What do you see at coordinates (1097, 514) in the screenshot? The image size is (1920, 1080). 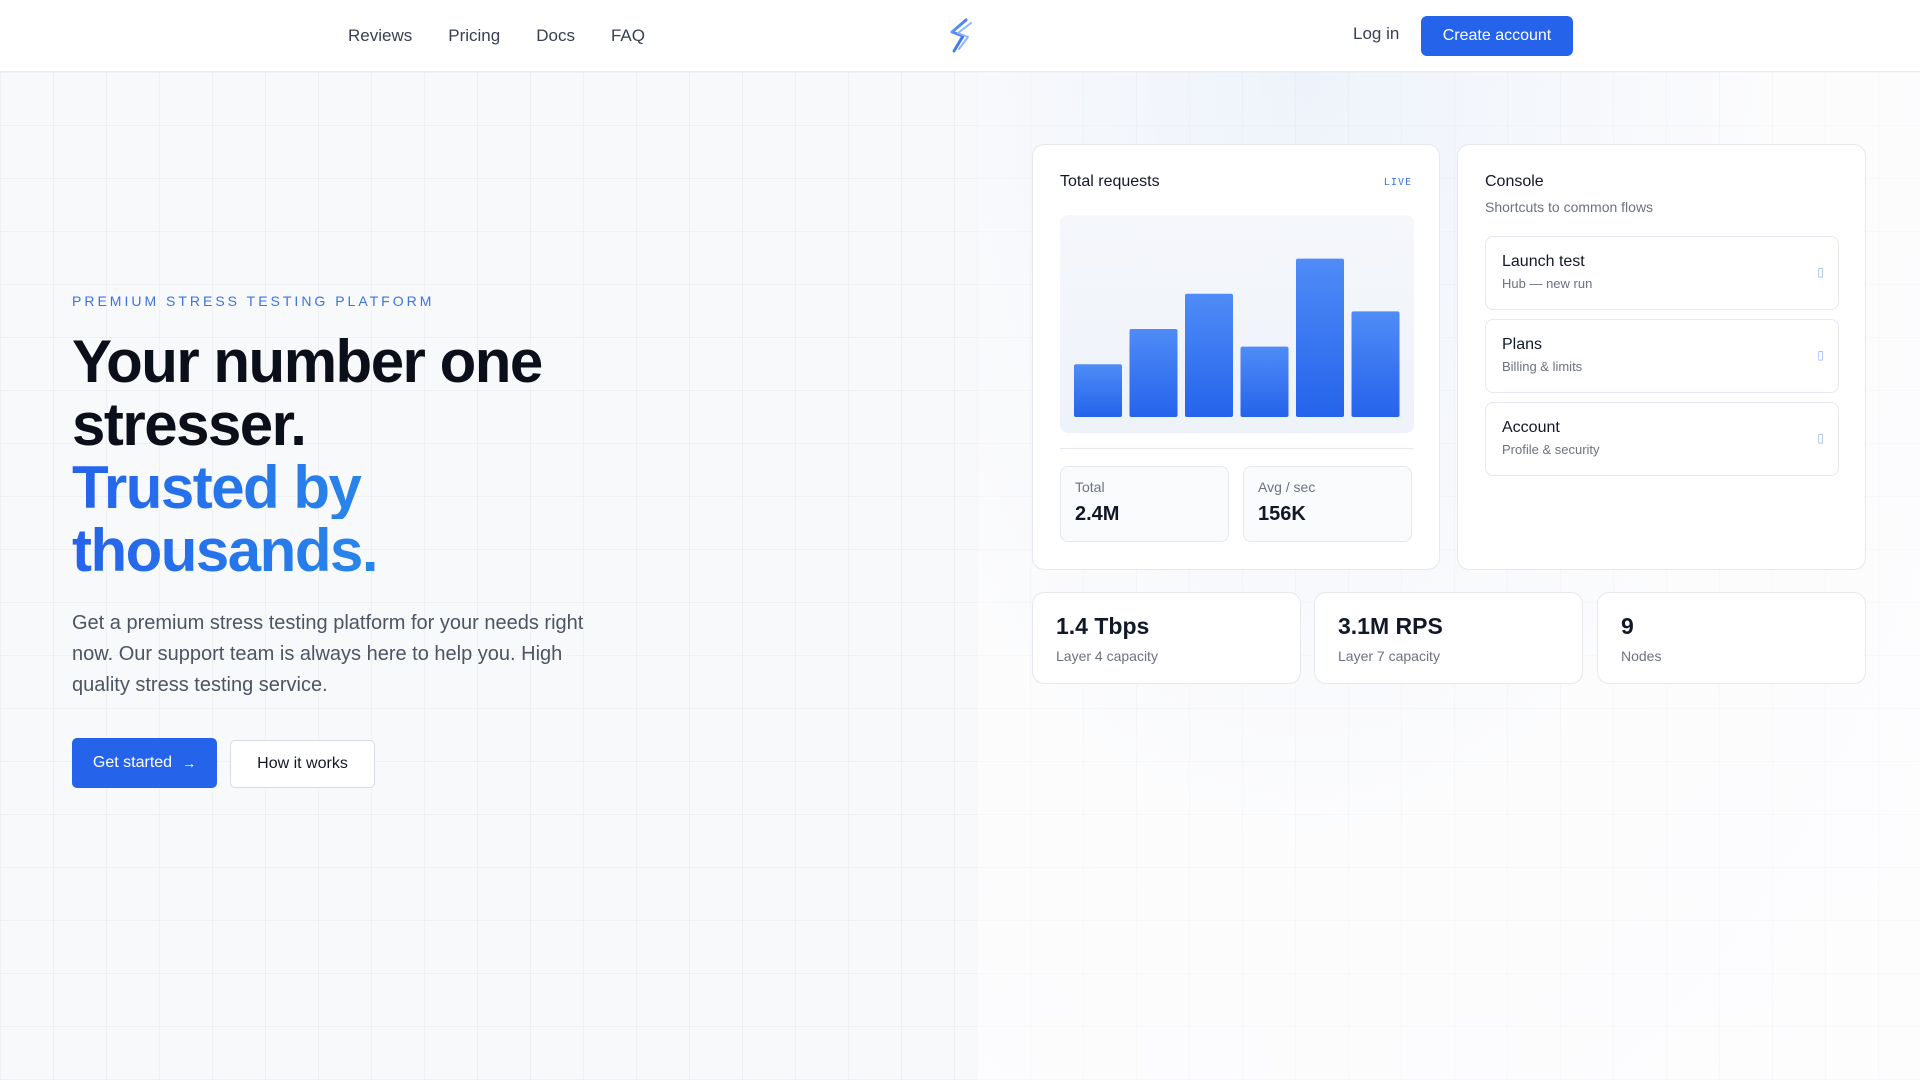 I see `total-stat-value: 2.4M` at bounding box center [1097, 514].